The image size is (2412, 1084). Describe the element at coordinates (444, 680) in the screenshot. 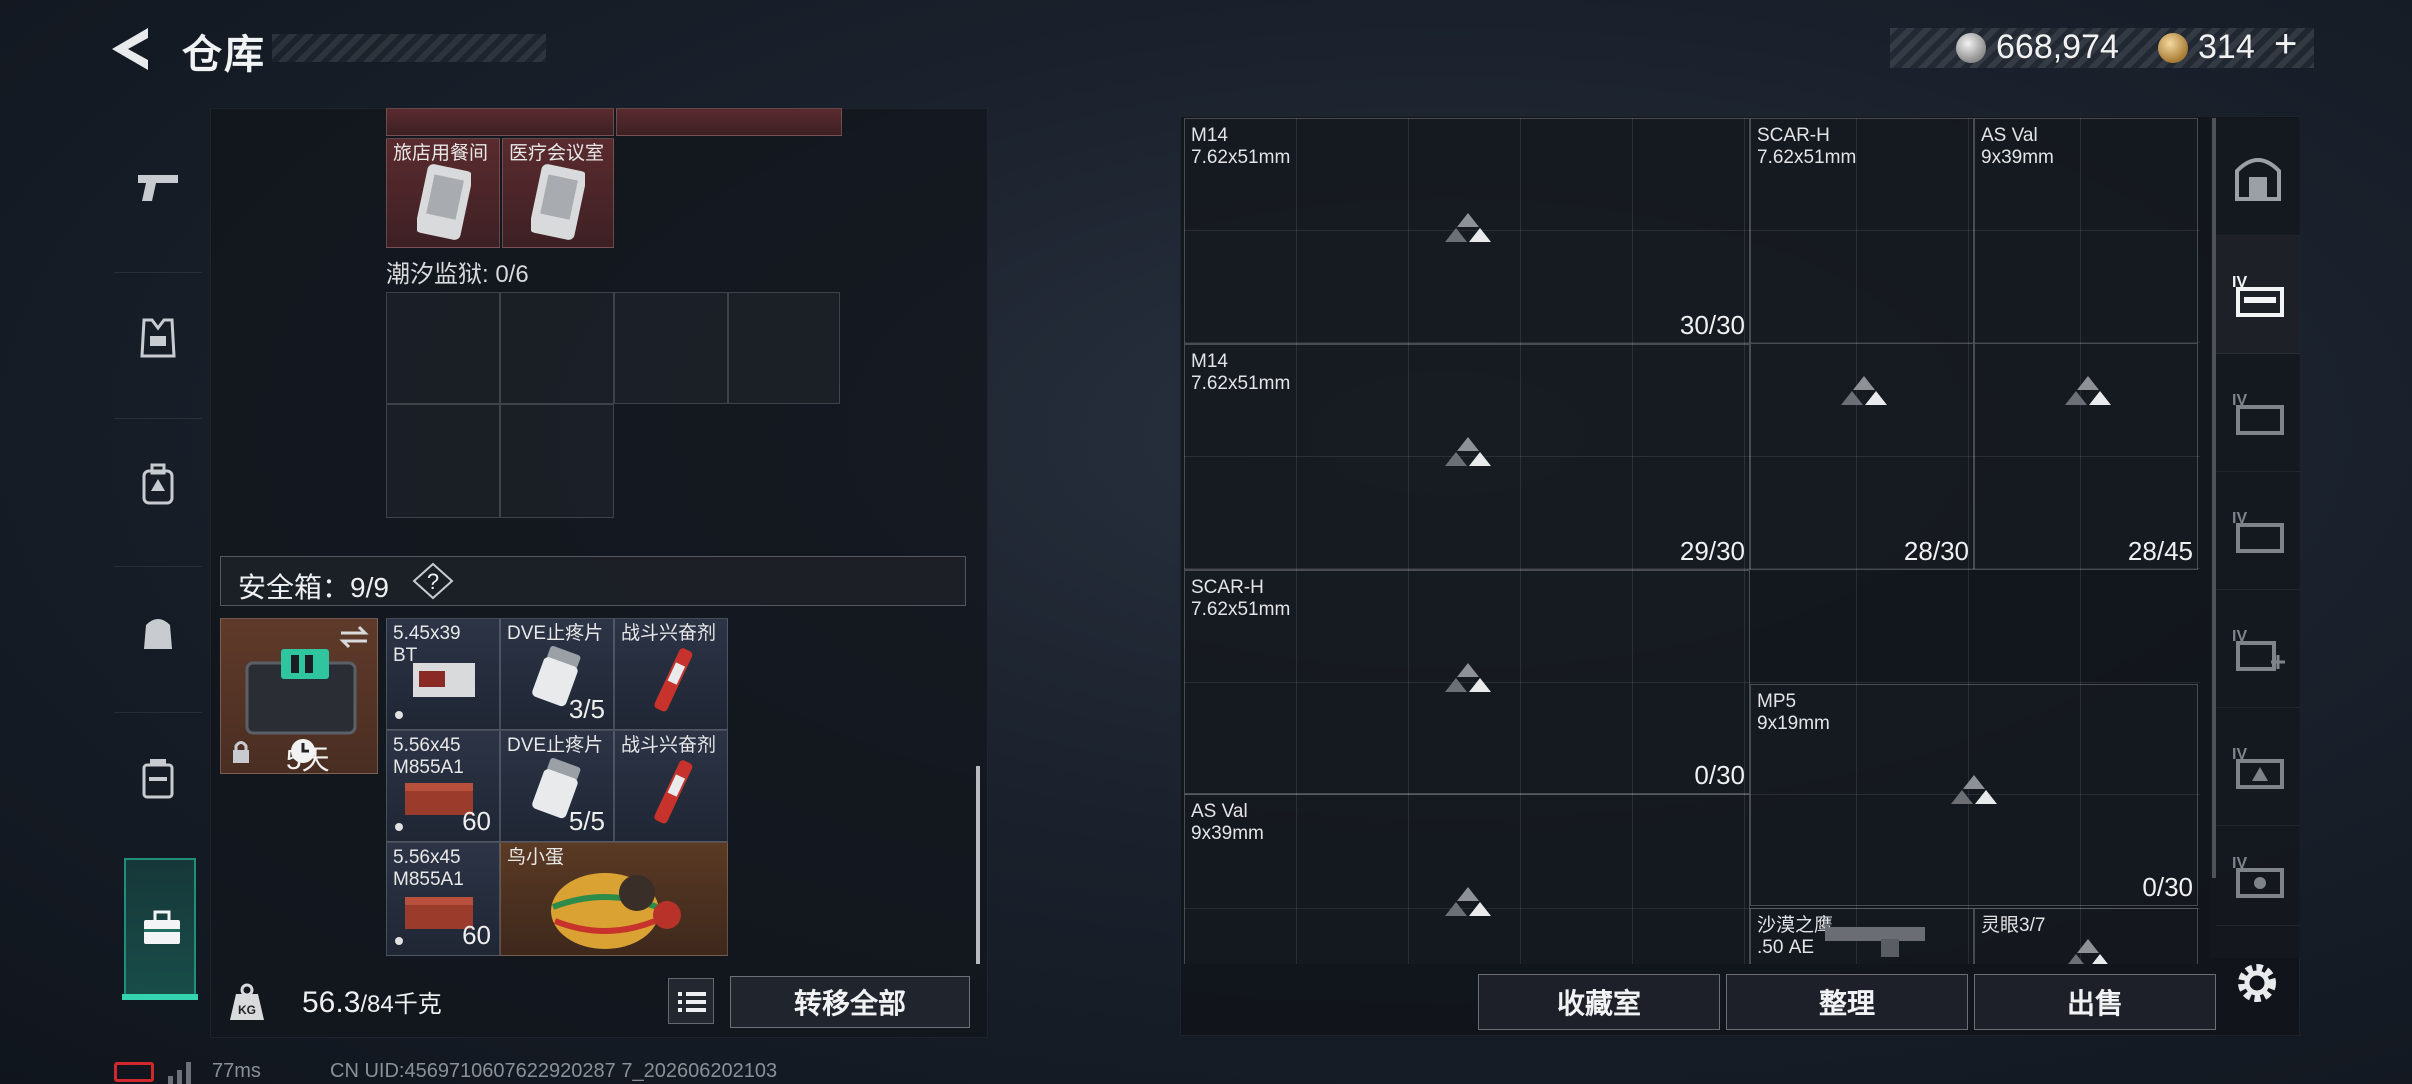

I see `ammo-box-icon` at that location.